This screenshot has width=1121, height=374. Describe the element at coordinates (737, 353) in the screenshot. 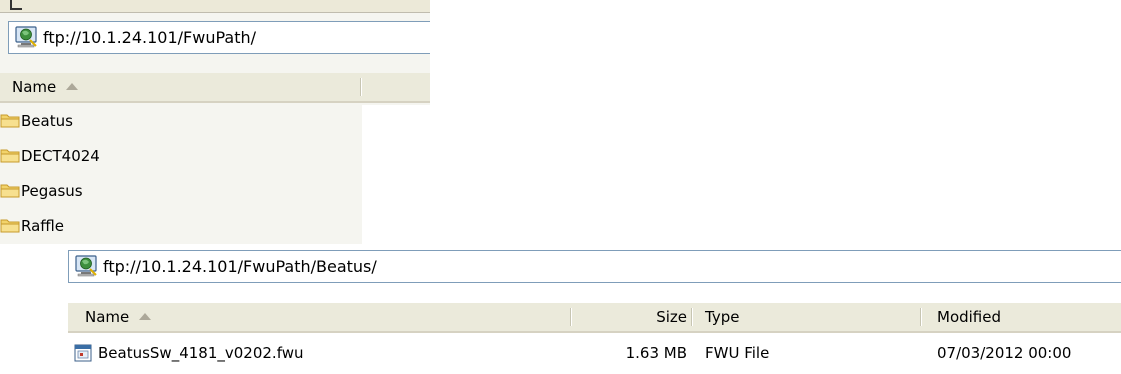

I see `file-type: FWU File` at that location.